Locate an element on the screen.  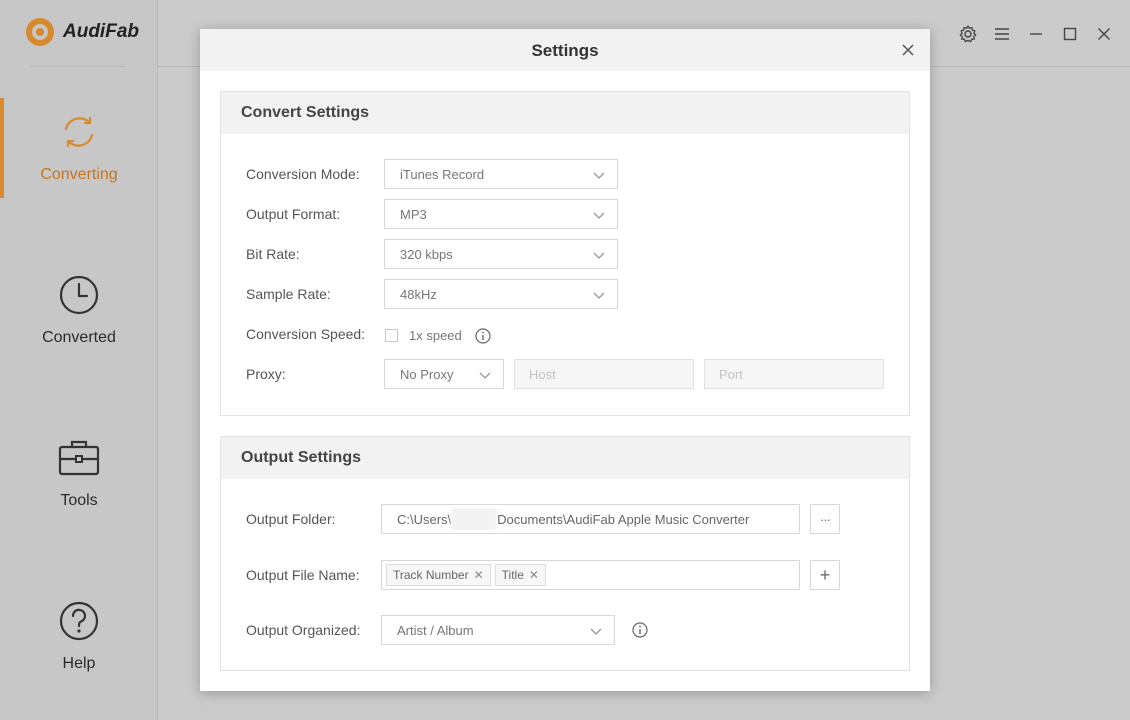
output-organized-row: Output Organized: is located at coordinates (303, 630).